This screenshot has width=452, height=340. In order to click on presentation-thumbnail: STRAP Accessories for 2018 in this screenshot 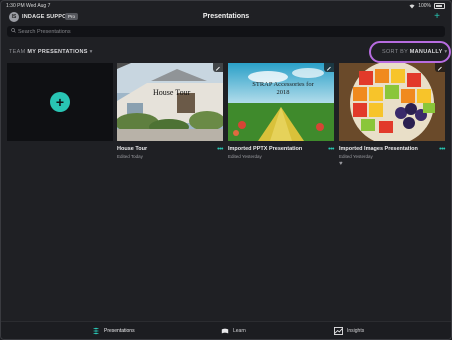, I will do `click(281, 102)`.